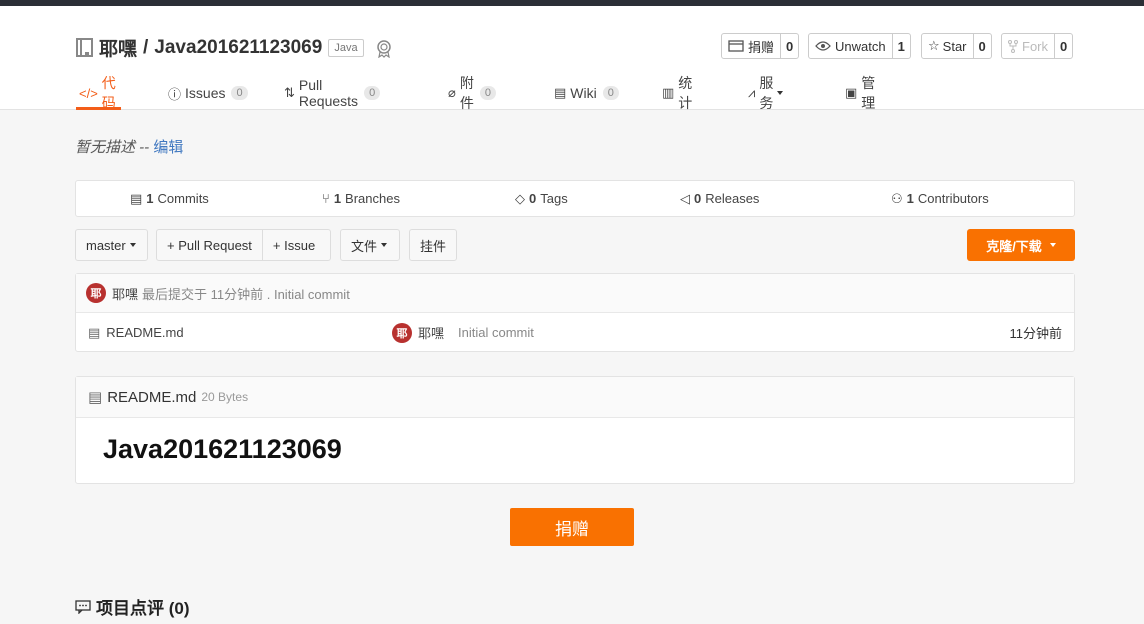 Image resolution: width=1144 pixels, height=624 pixels. What do you see at coordinates (851, 92) in the screenshot?
I see `manage-icon: ▣` at bounding box center [851, 92].